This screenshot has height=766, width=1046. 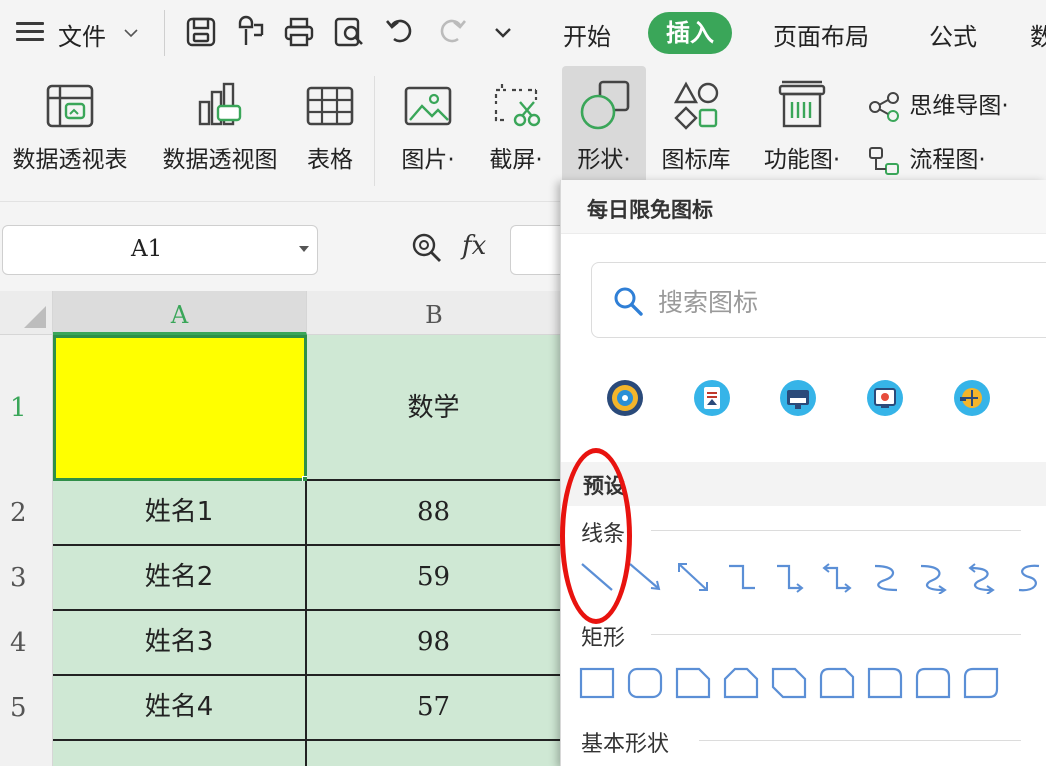 I want to click on search-icon, so click(x=628, y=301).